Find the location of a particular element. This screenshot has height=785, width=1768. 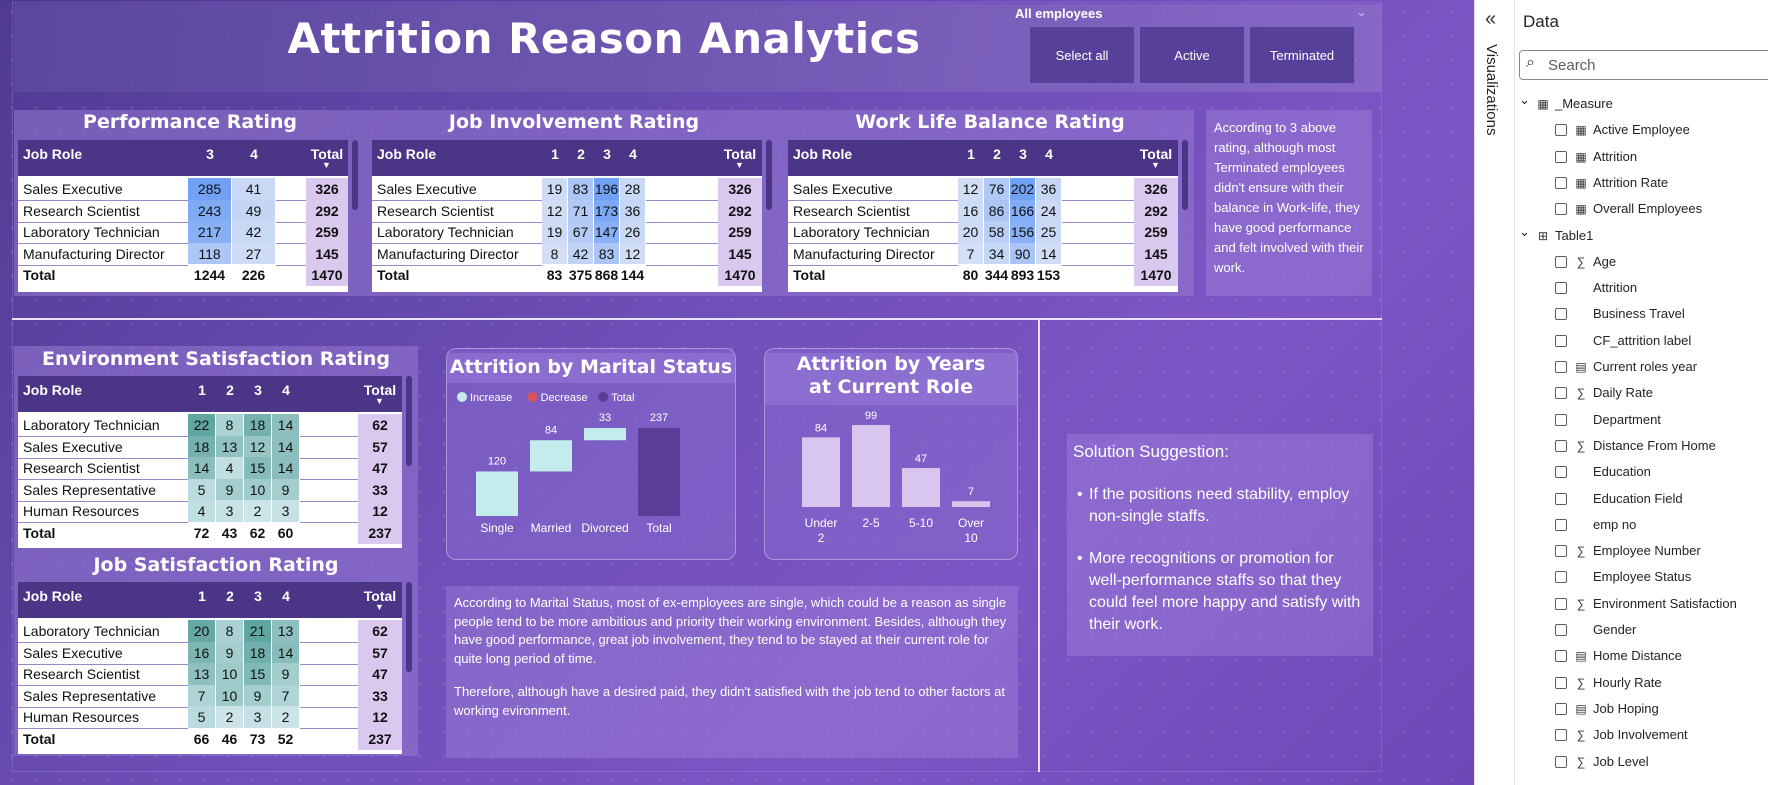

jobinv-scrollbar is located at coordinates (769, 175).